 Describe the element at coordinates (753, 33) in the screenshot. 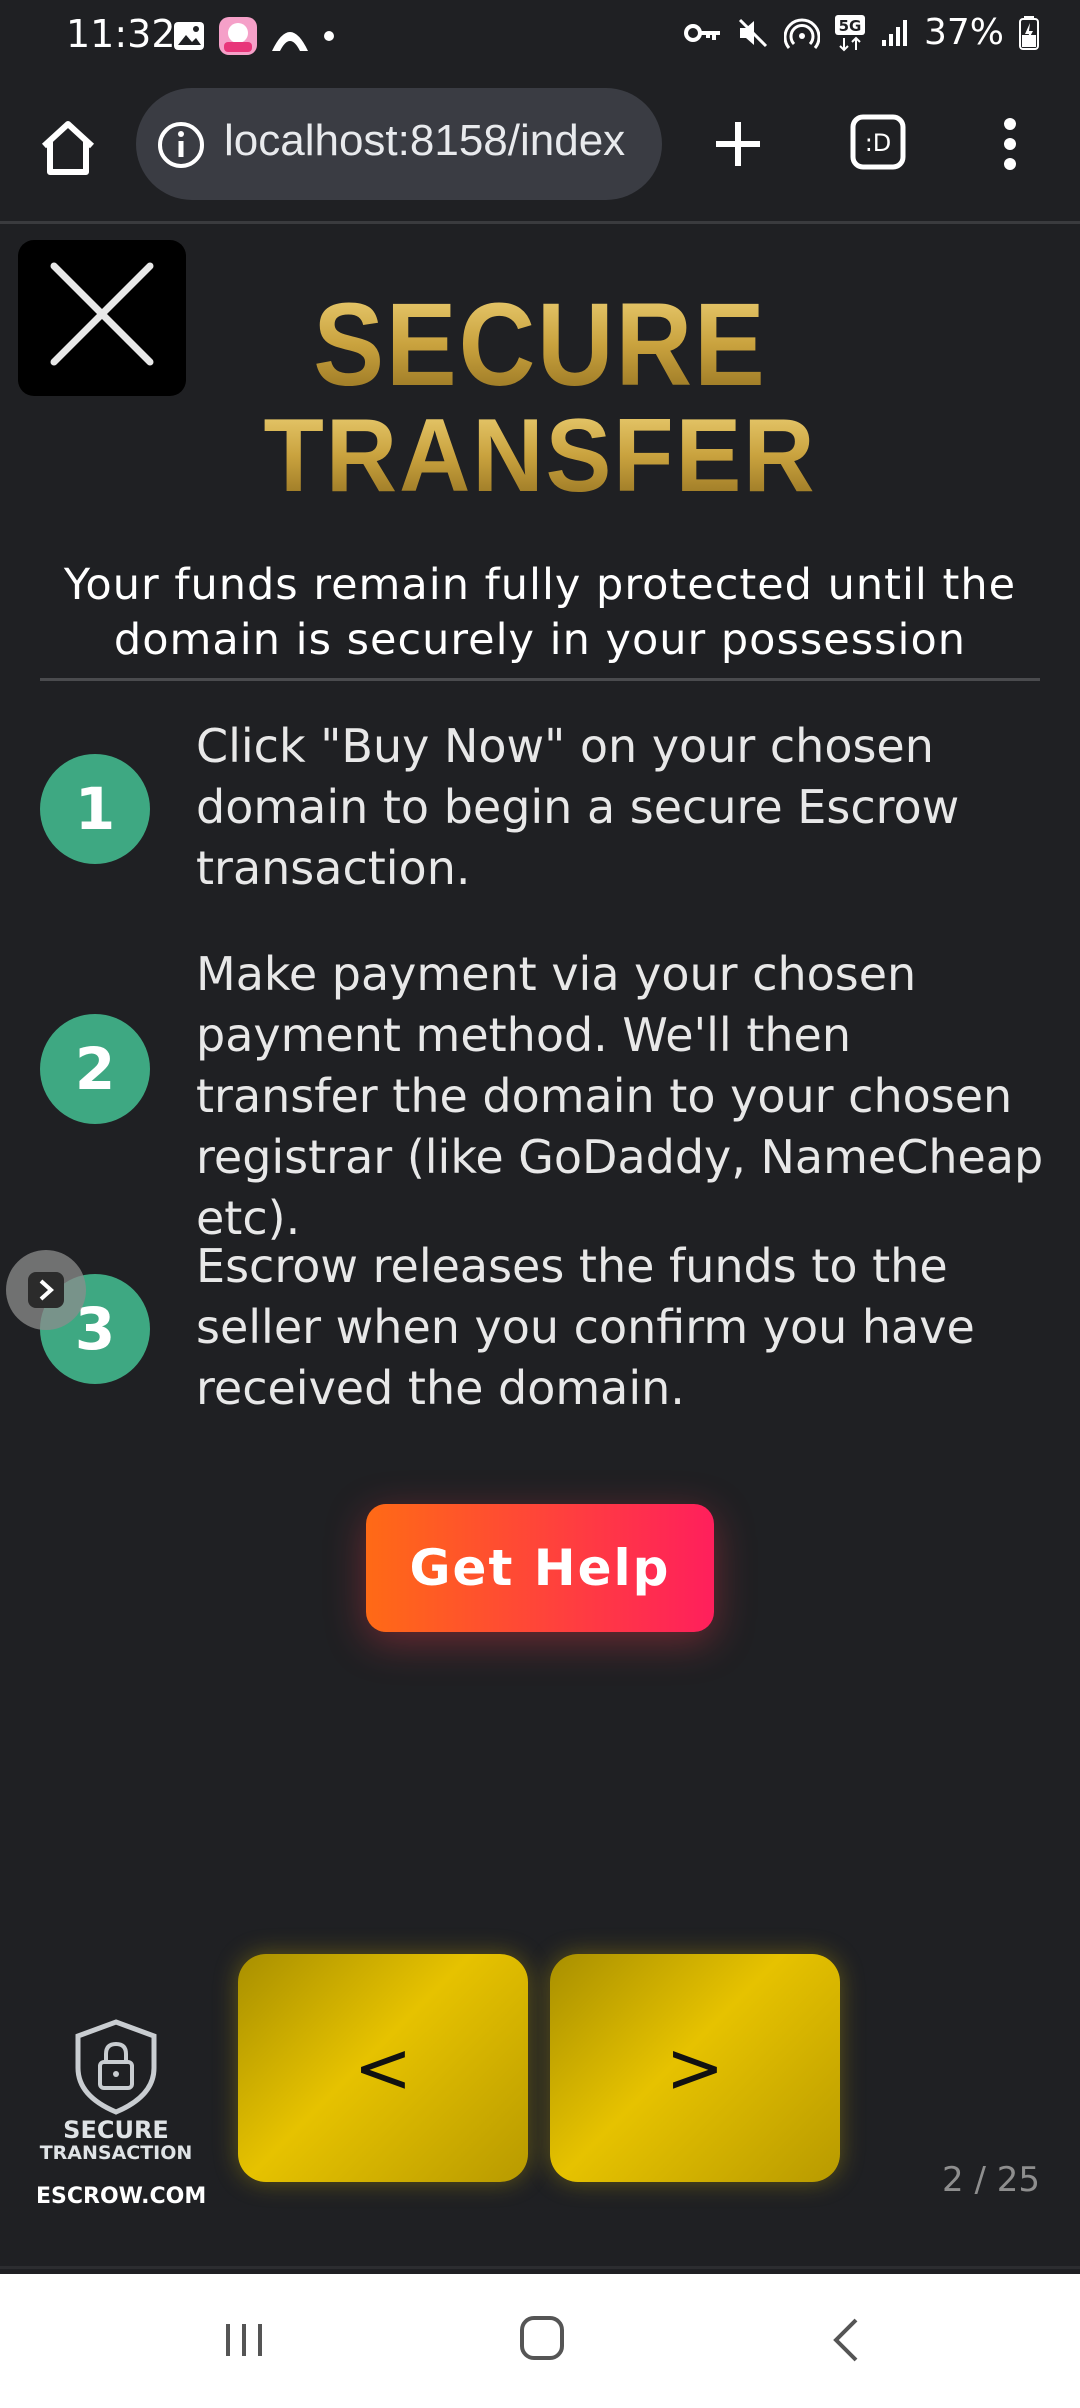

I see `mute-icon` at that location.